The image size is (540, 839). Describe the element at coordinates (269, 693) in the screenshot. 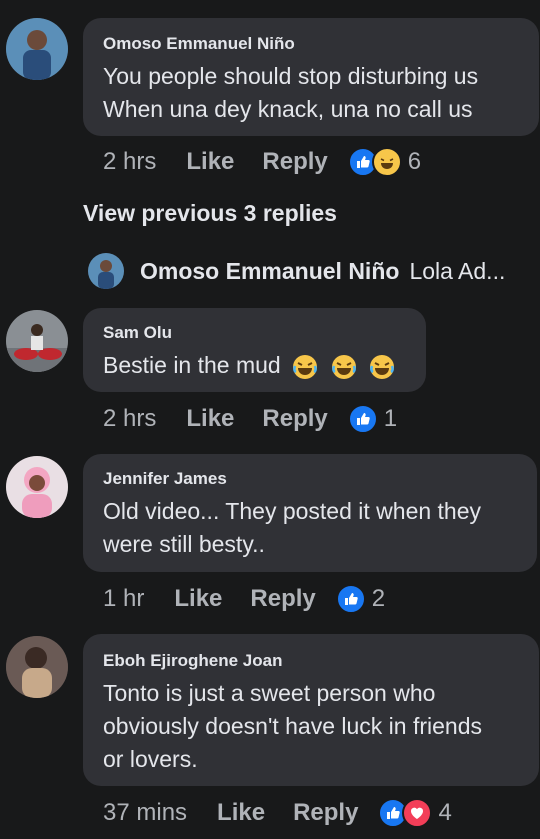

I see `comment-text-line: Tonto is just a sweet person who` at that location.